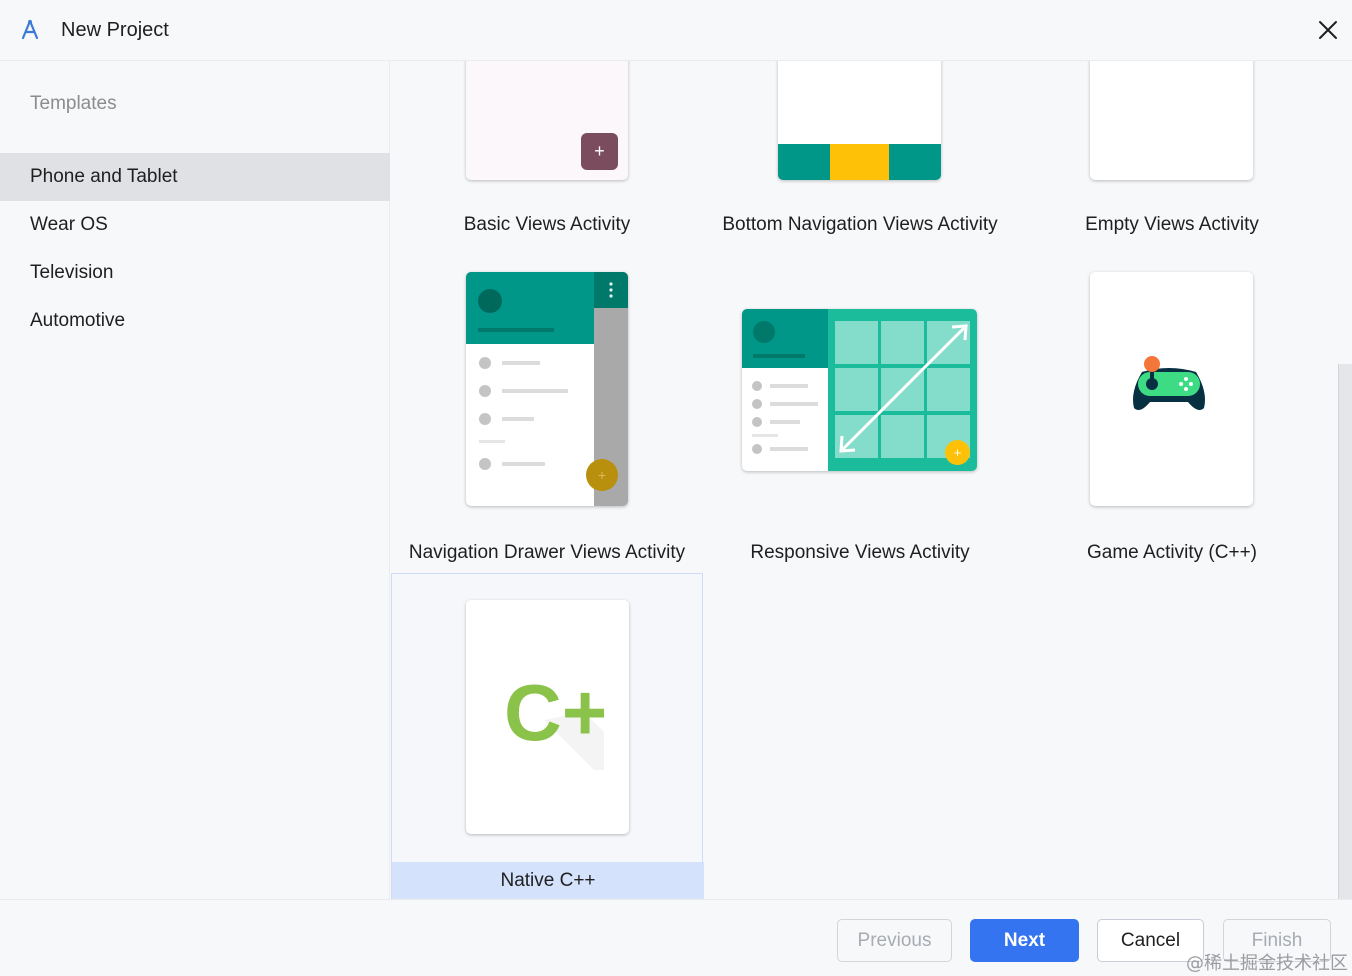 This screenshot has height=976, width=1352. Describe the element at coordinates (1267, 963) in the screenshot. I see `watermark: @稀土掘金技术社区` at that location.